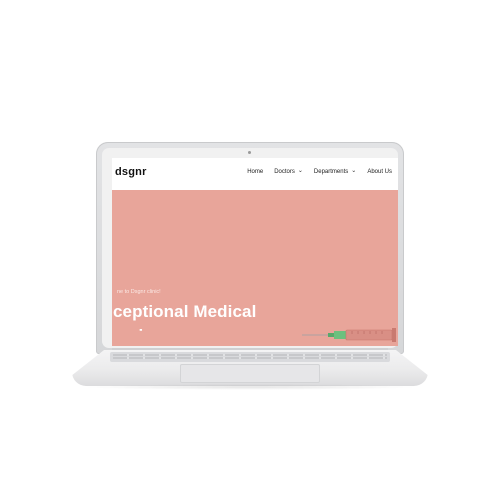 The width and height of the screenshot is (500, 500). What do you see at coordinates (250, 387) in the screenshot?
I see `laptop-shadow` at bounding box center [250, 387].